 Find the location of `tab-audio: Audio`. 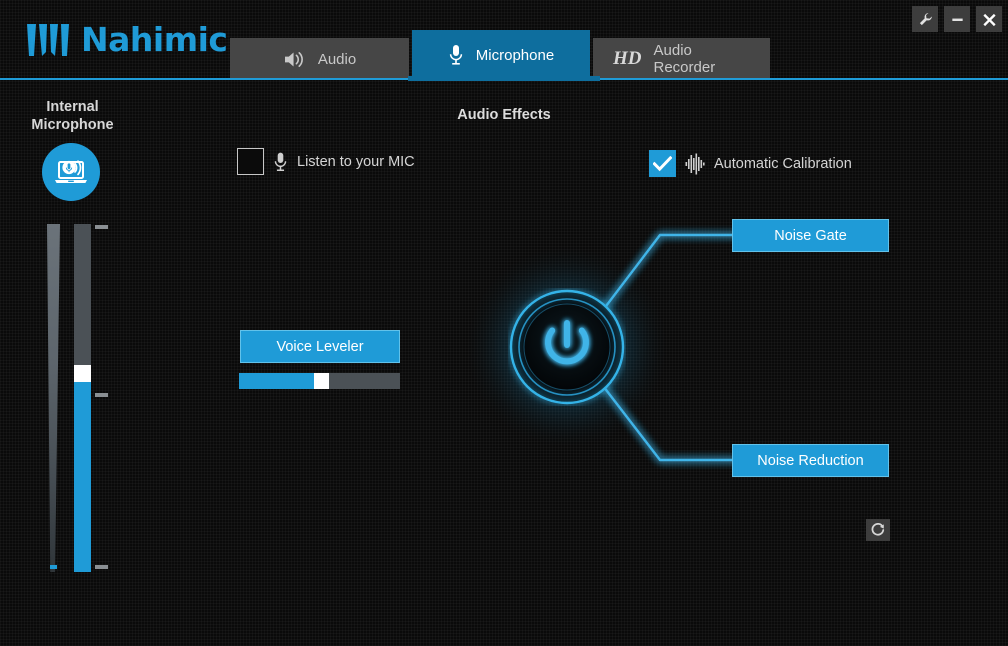

tab-audio: Audio is located at coordinates (319, 59).